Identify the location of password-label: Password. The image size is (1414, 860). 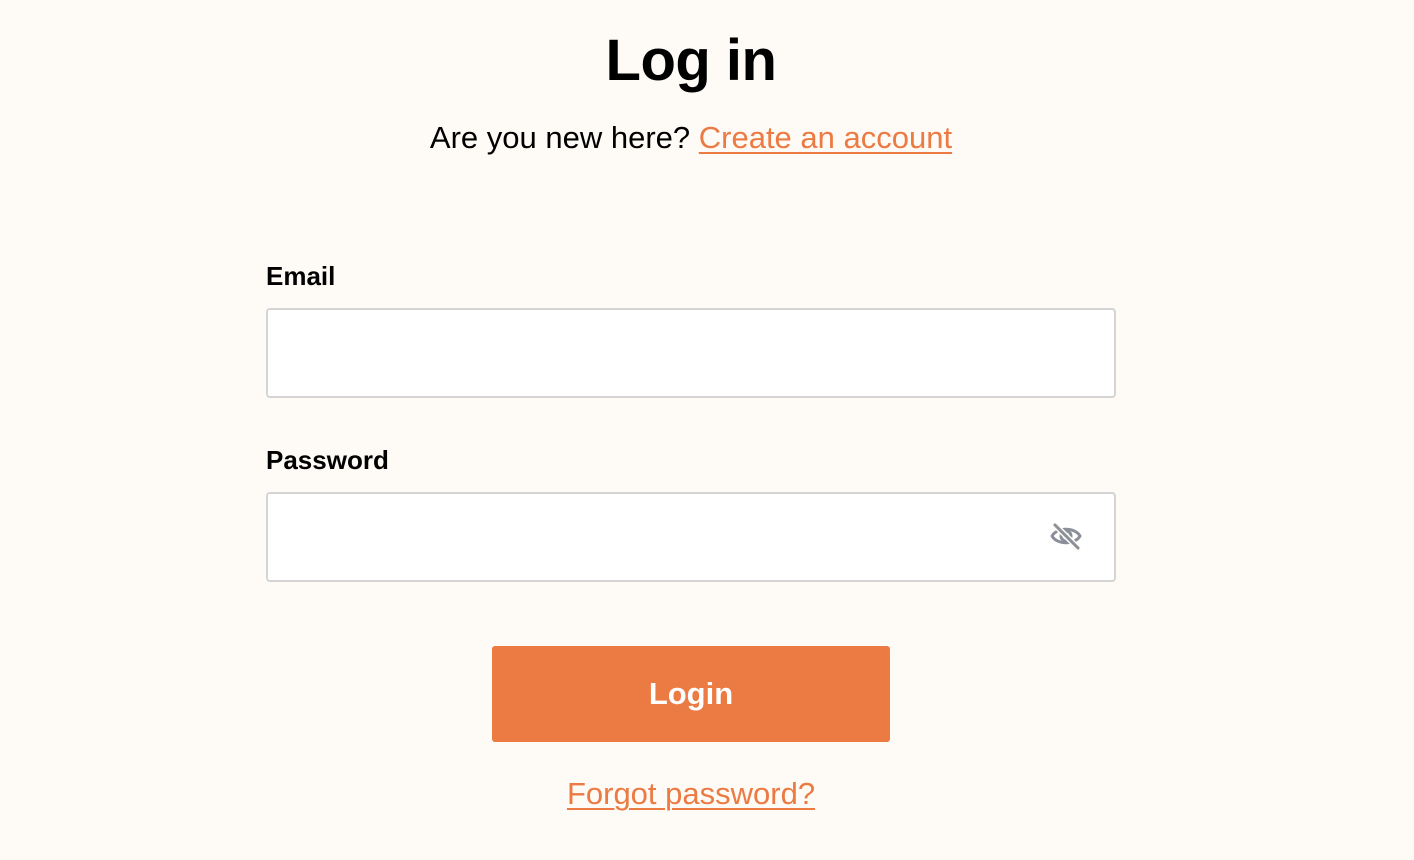
(327, 460).